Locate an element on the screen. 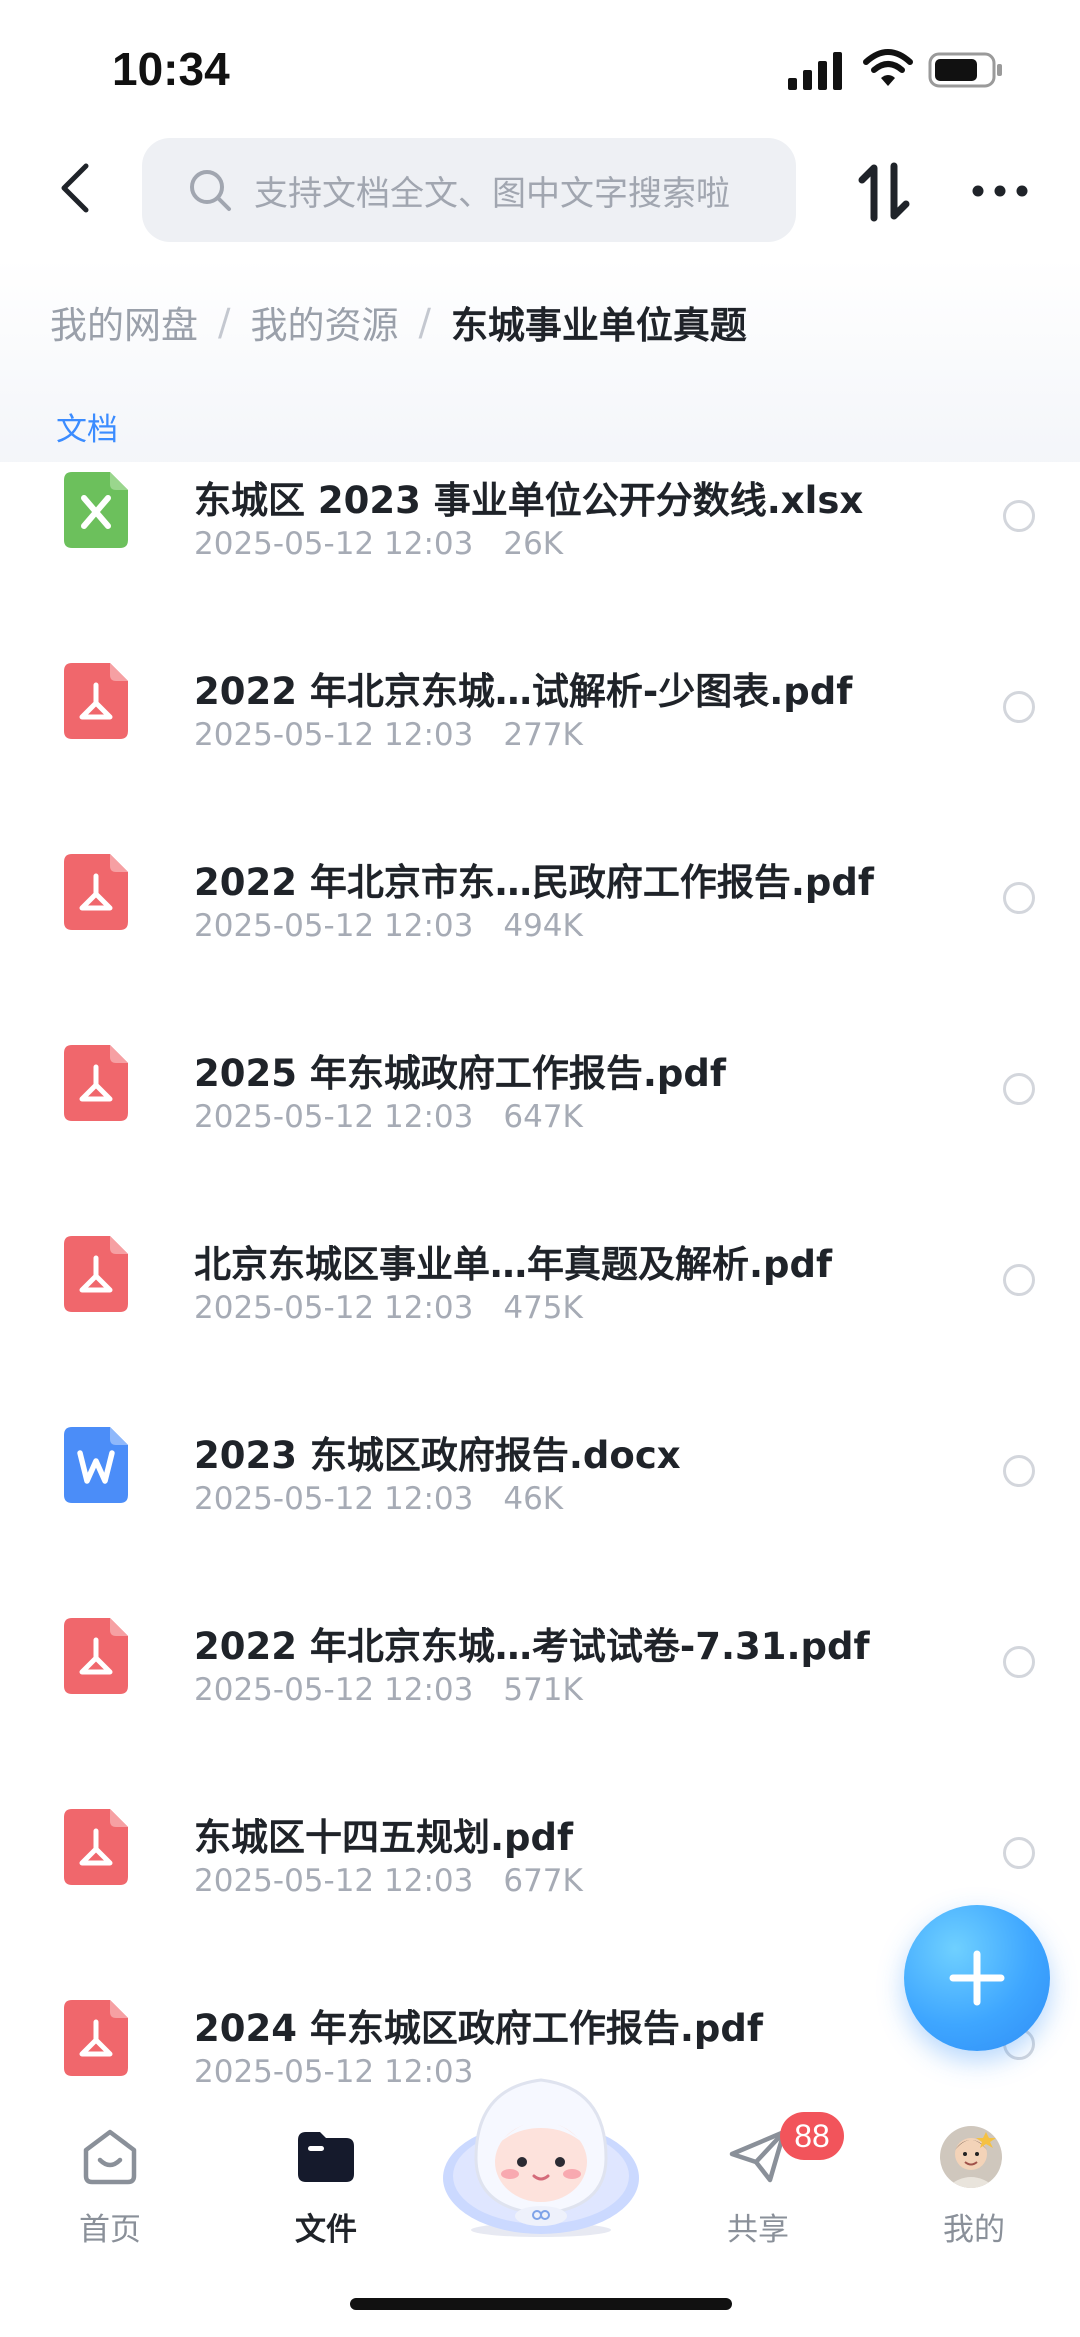 This screenshot has width=1080, height=2337. home-indicator is located at coordinates (541, 2304).